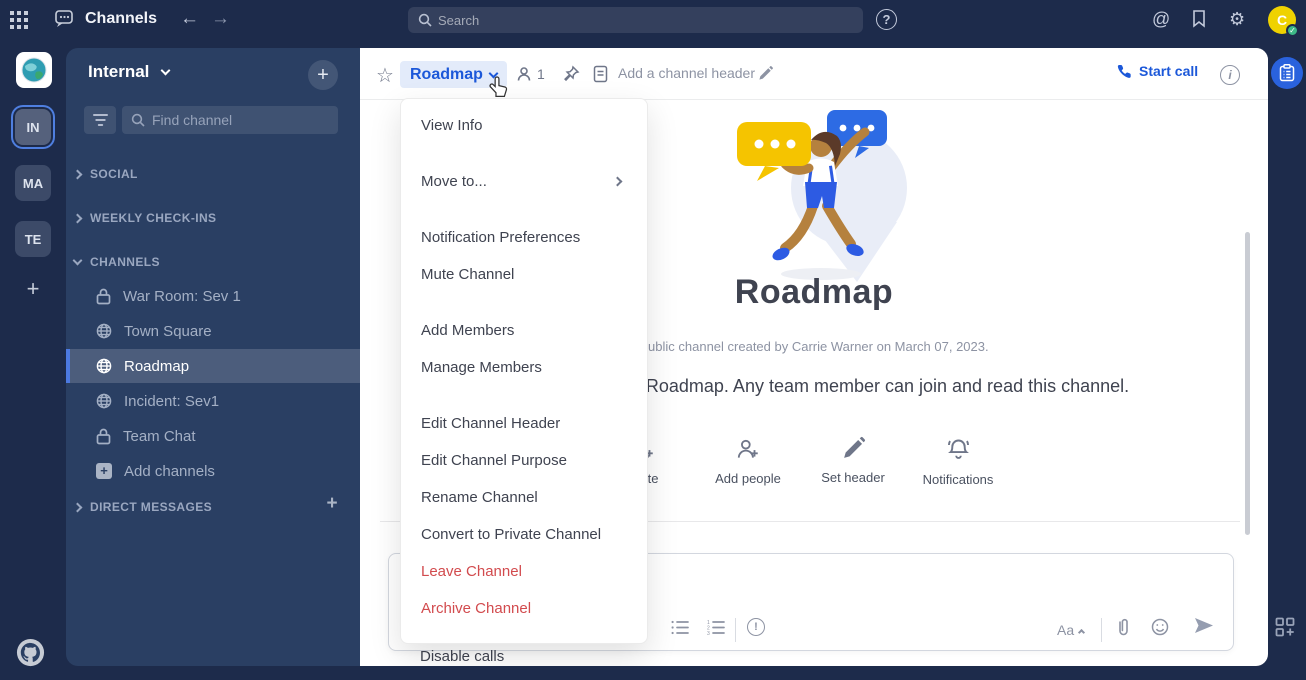 The width and height of the screenshot is (1306, 680). What do you see at coordinates (1199, 19) in the screenshot?
I see `saved-posts-icon` at bounding box center [1199, 19].